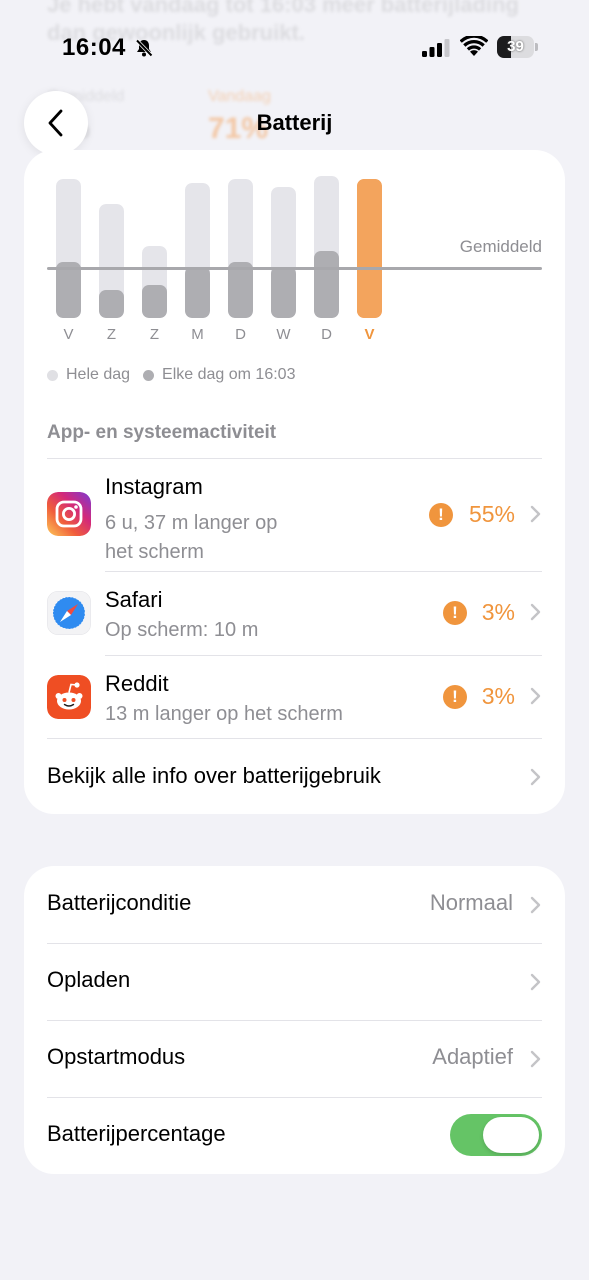  I want to click on app-row-reddit: Reddit 13 m langer op het scherm ! 3%, so click(294, 696).